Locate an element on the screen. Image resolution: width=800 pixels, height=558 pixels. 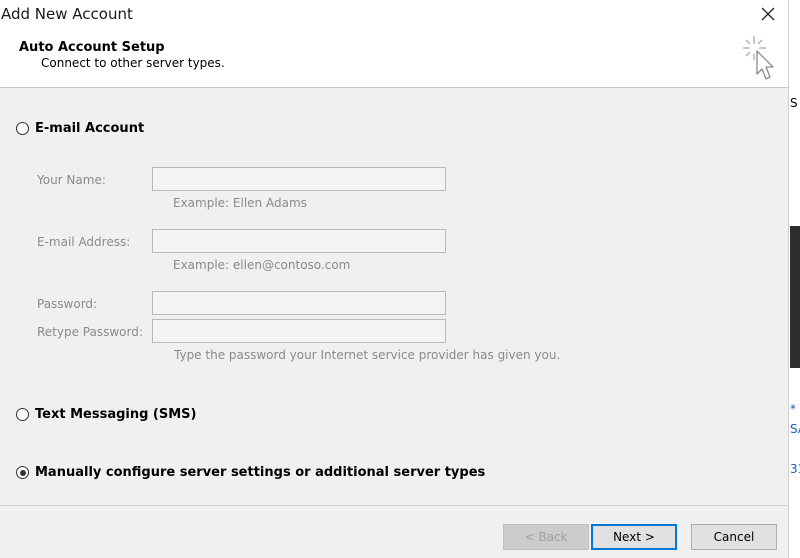
email-account-radio-button is located at coordinates (22, 128).